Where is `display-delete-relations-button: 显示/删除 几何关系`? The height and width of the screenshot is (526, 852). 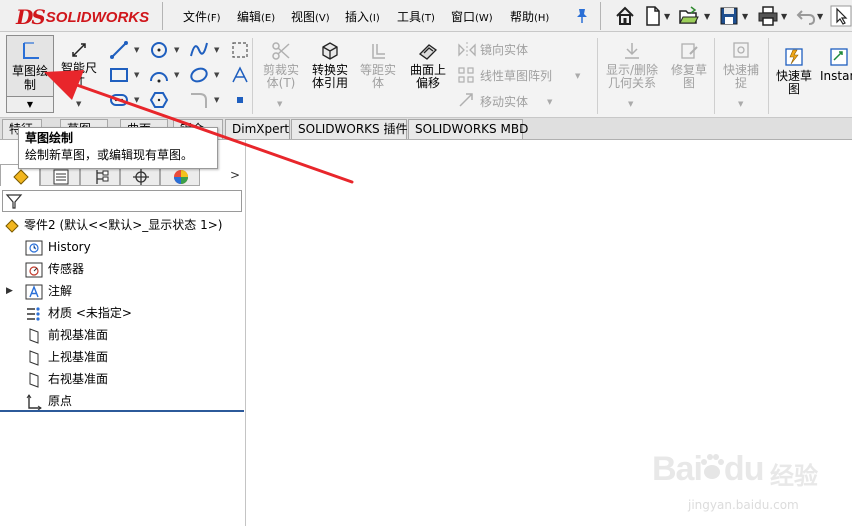
display-delete-relations-button: 显示/删除 几何关系 is located at coordinates (632, 65).